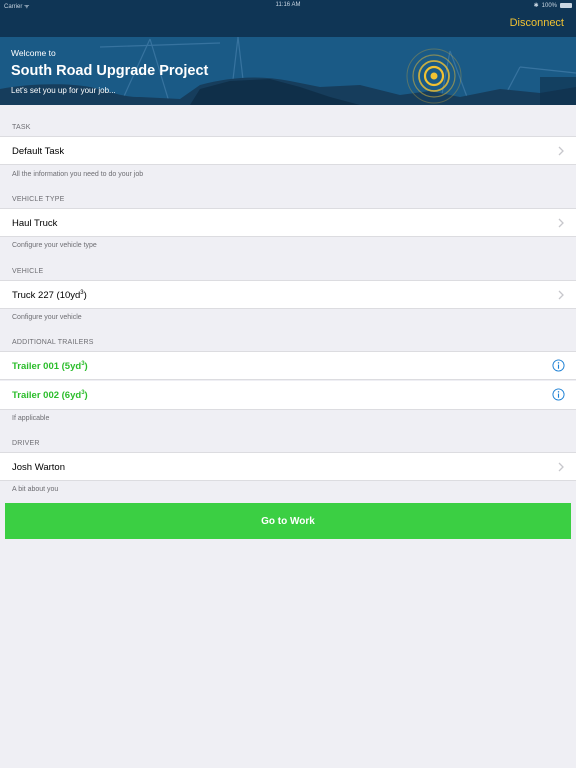 This screenshot has width=576, height=768. I want to click on task-section-header: TASK, so click(21, 127).